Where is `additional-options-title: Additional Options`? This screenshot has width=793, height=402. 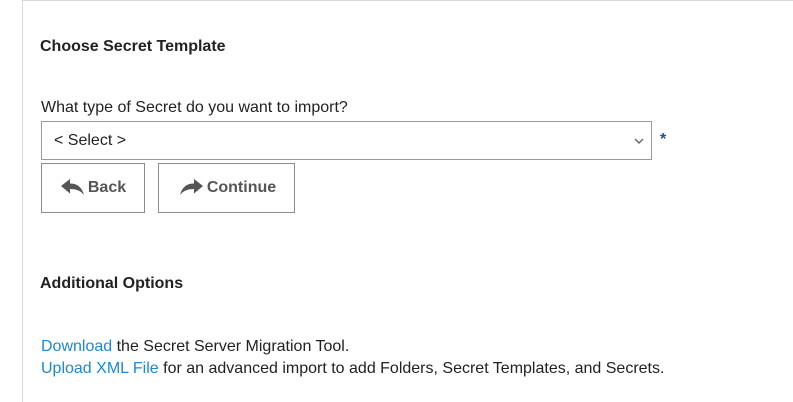
additional-options-title: Additional Options is located at coordinates (112, 283).